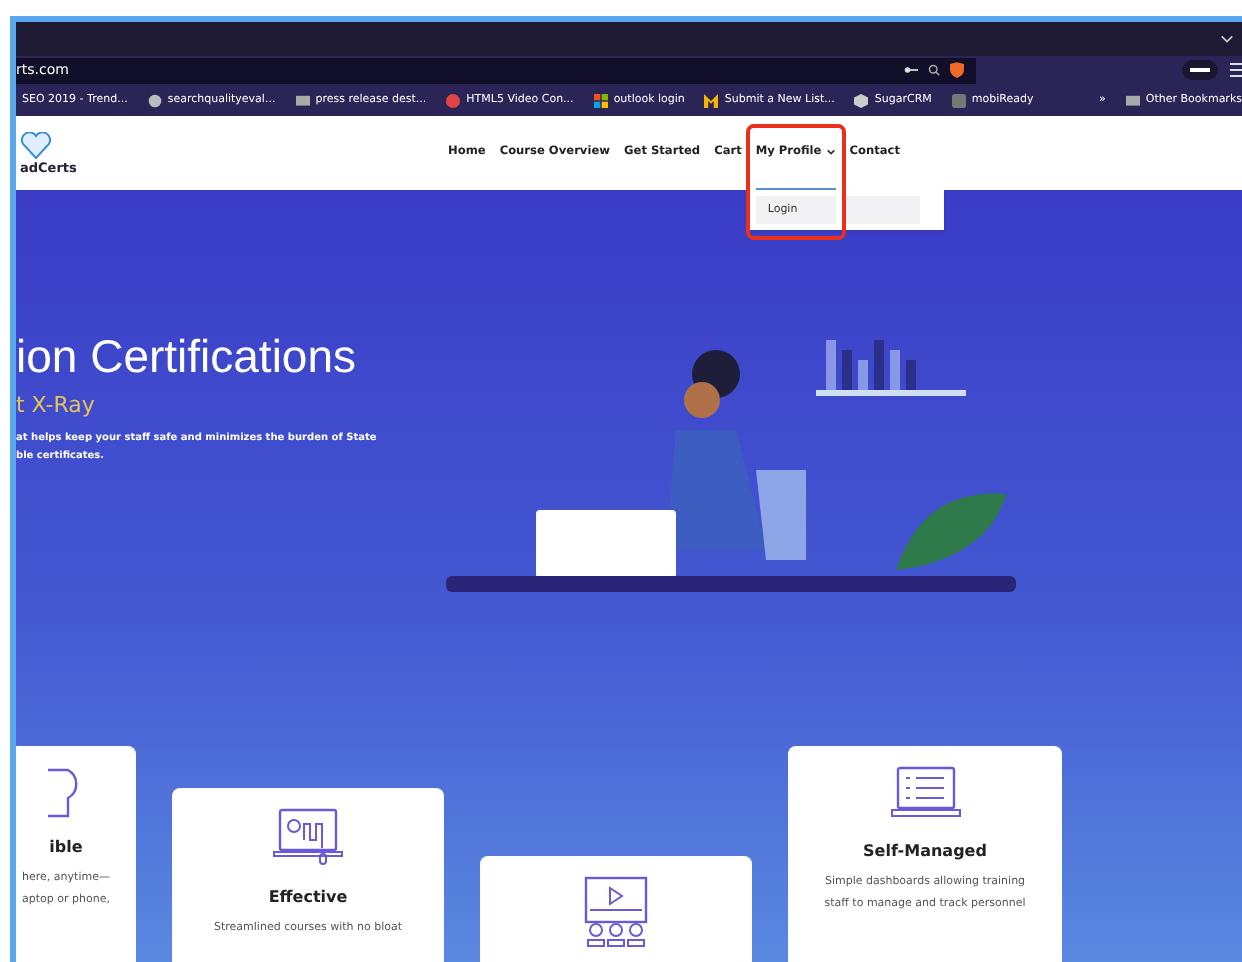  What do you see at coordinates (881, 210) in the screenshot?
I see `dropdown-item` at bounding box center [881, 210].